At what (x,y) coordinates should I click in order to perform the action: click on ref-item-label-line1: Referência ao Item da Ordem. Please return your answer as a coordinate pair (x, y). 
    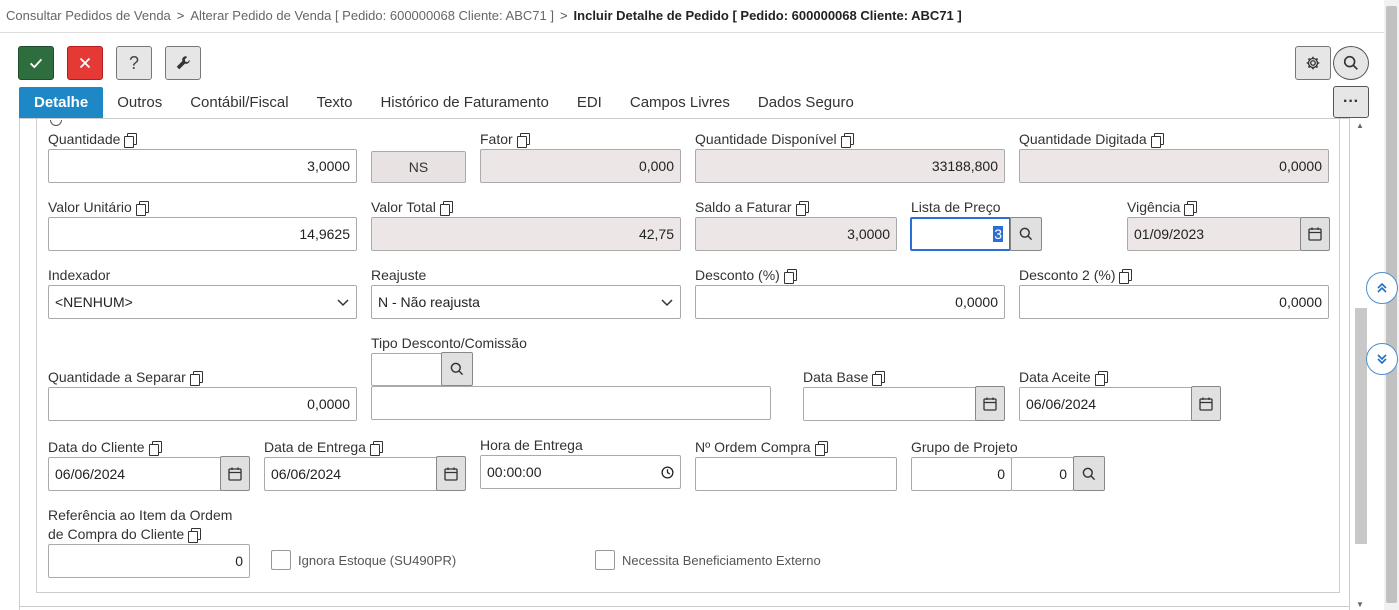
    Looking at the image, I should click on (140, 515).